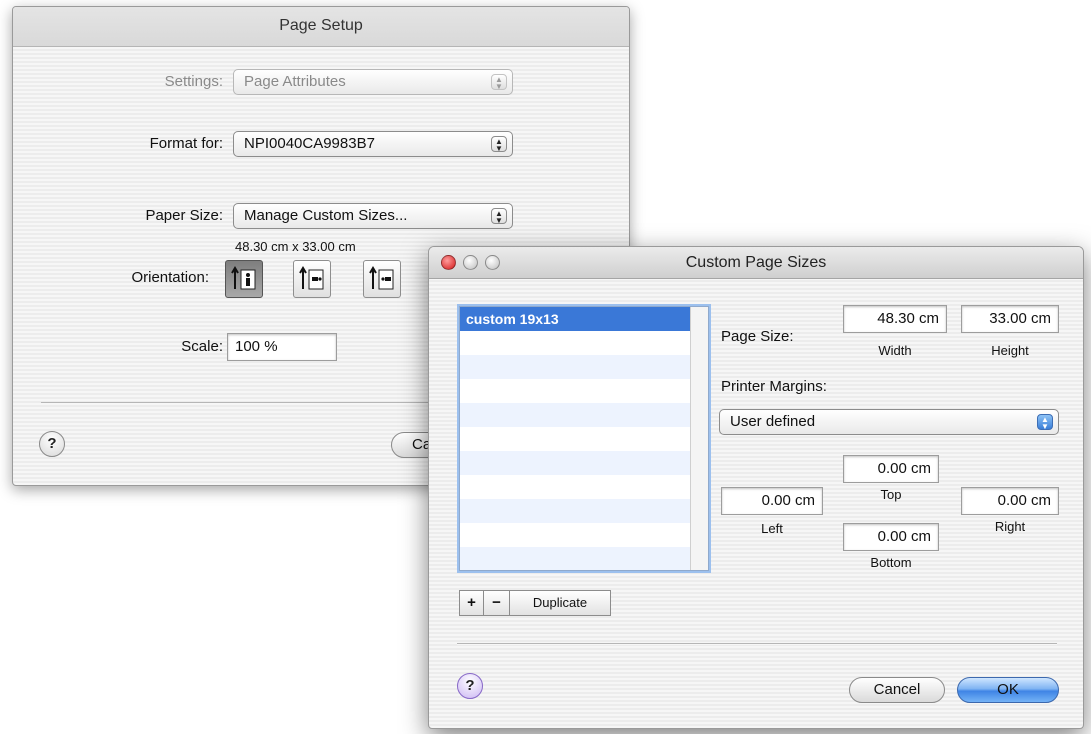 Image resolution: width=1091 pixels, height=734 pixels. What do you see at coordinates (560, 603) in the screenshot?
I see `duplicate-button: Duplicate` at bounding box center [560, 603].